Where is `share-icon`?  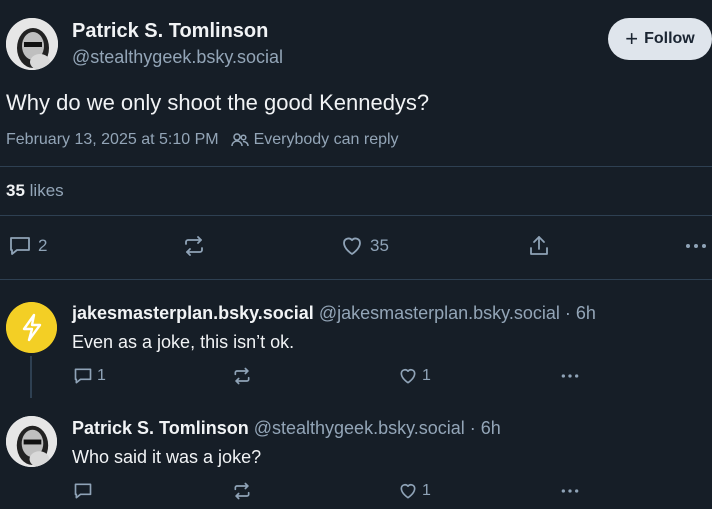 share-icon is located at coordinates (539, 245).